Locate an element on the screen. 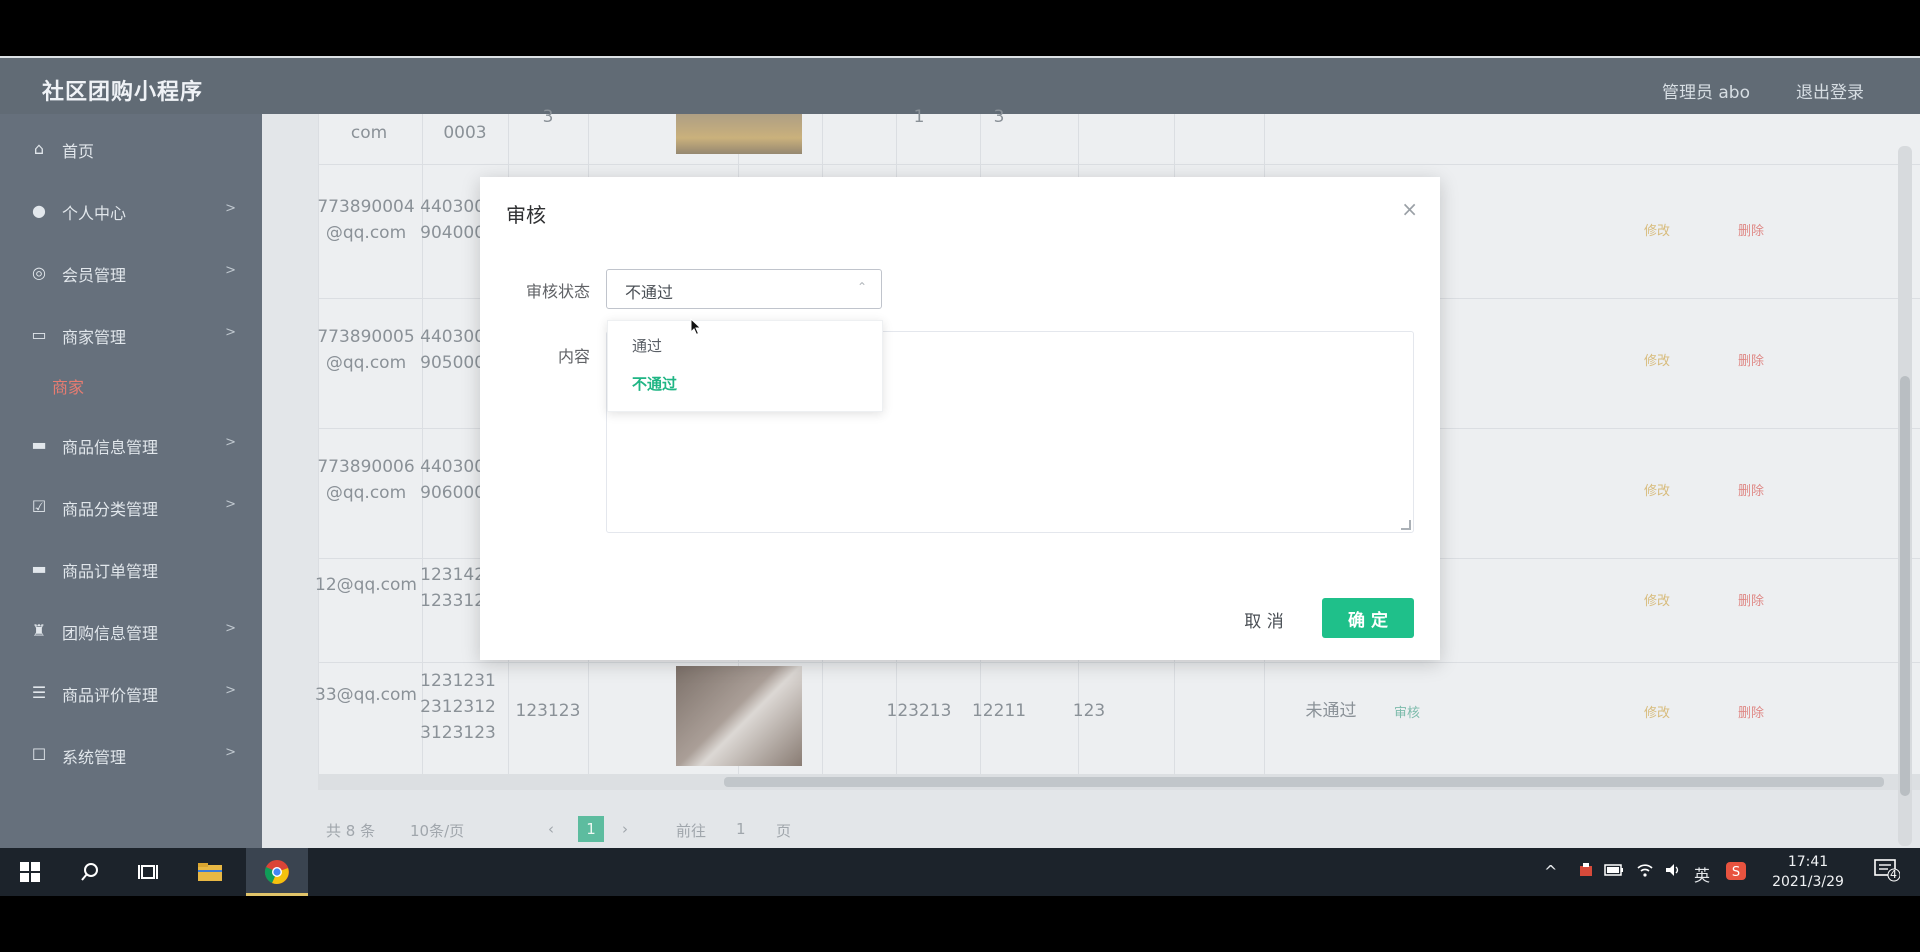  status-dropdown: 通过 不通过 is located at coordinates (745, 366).